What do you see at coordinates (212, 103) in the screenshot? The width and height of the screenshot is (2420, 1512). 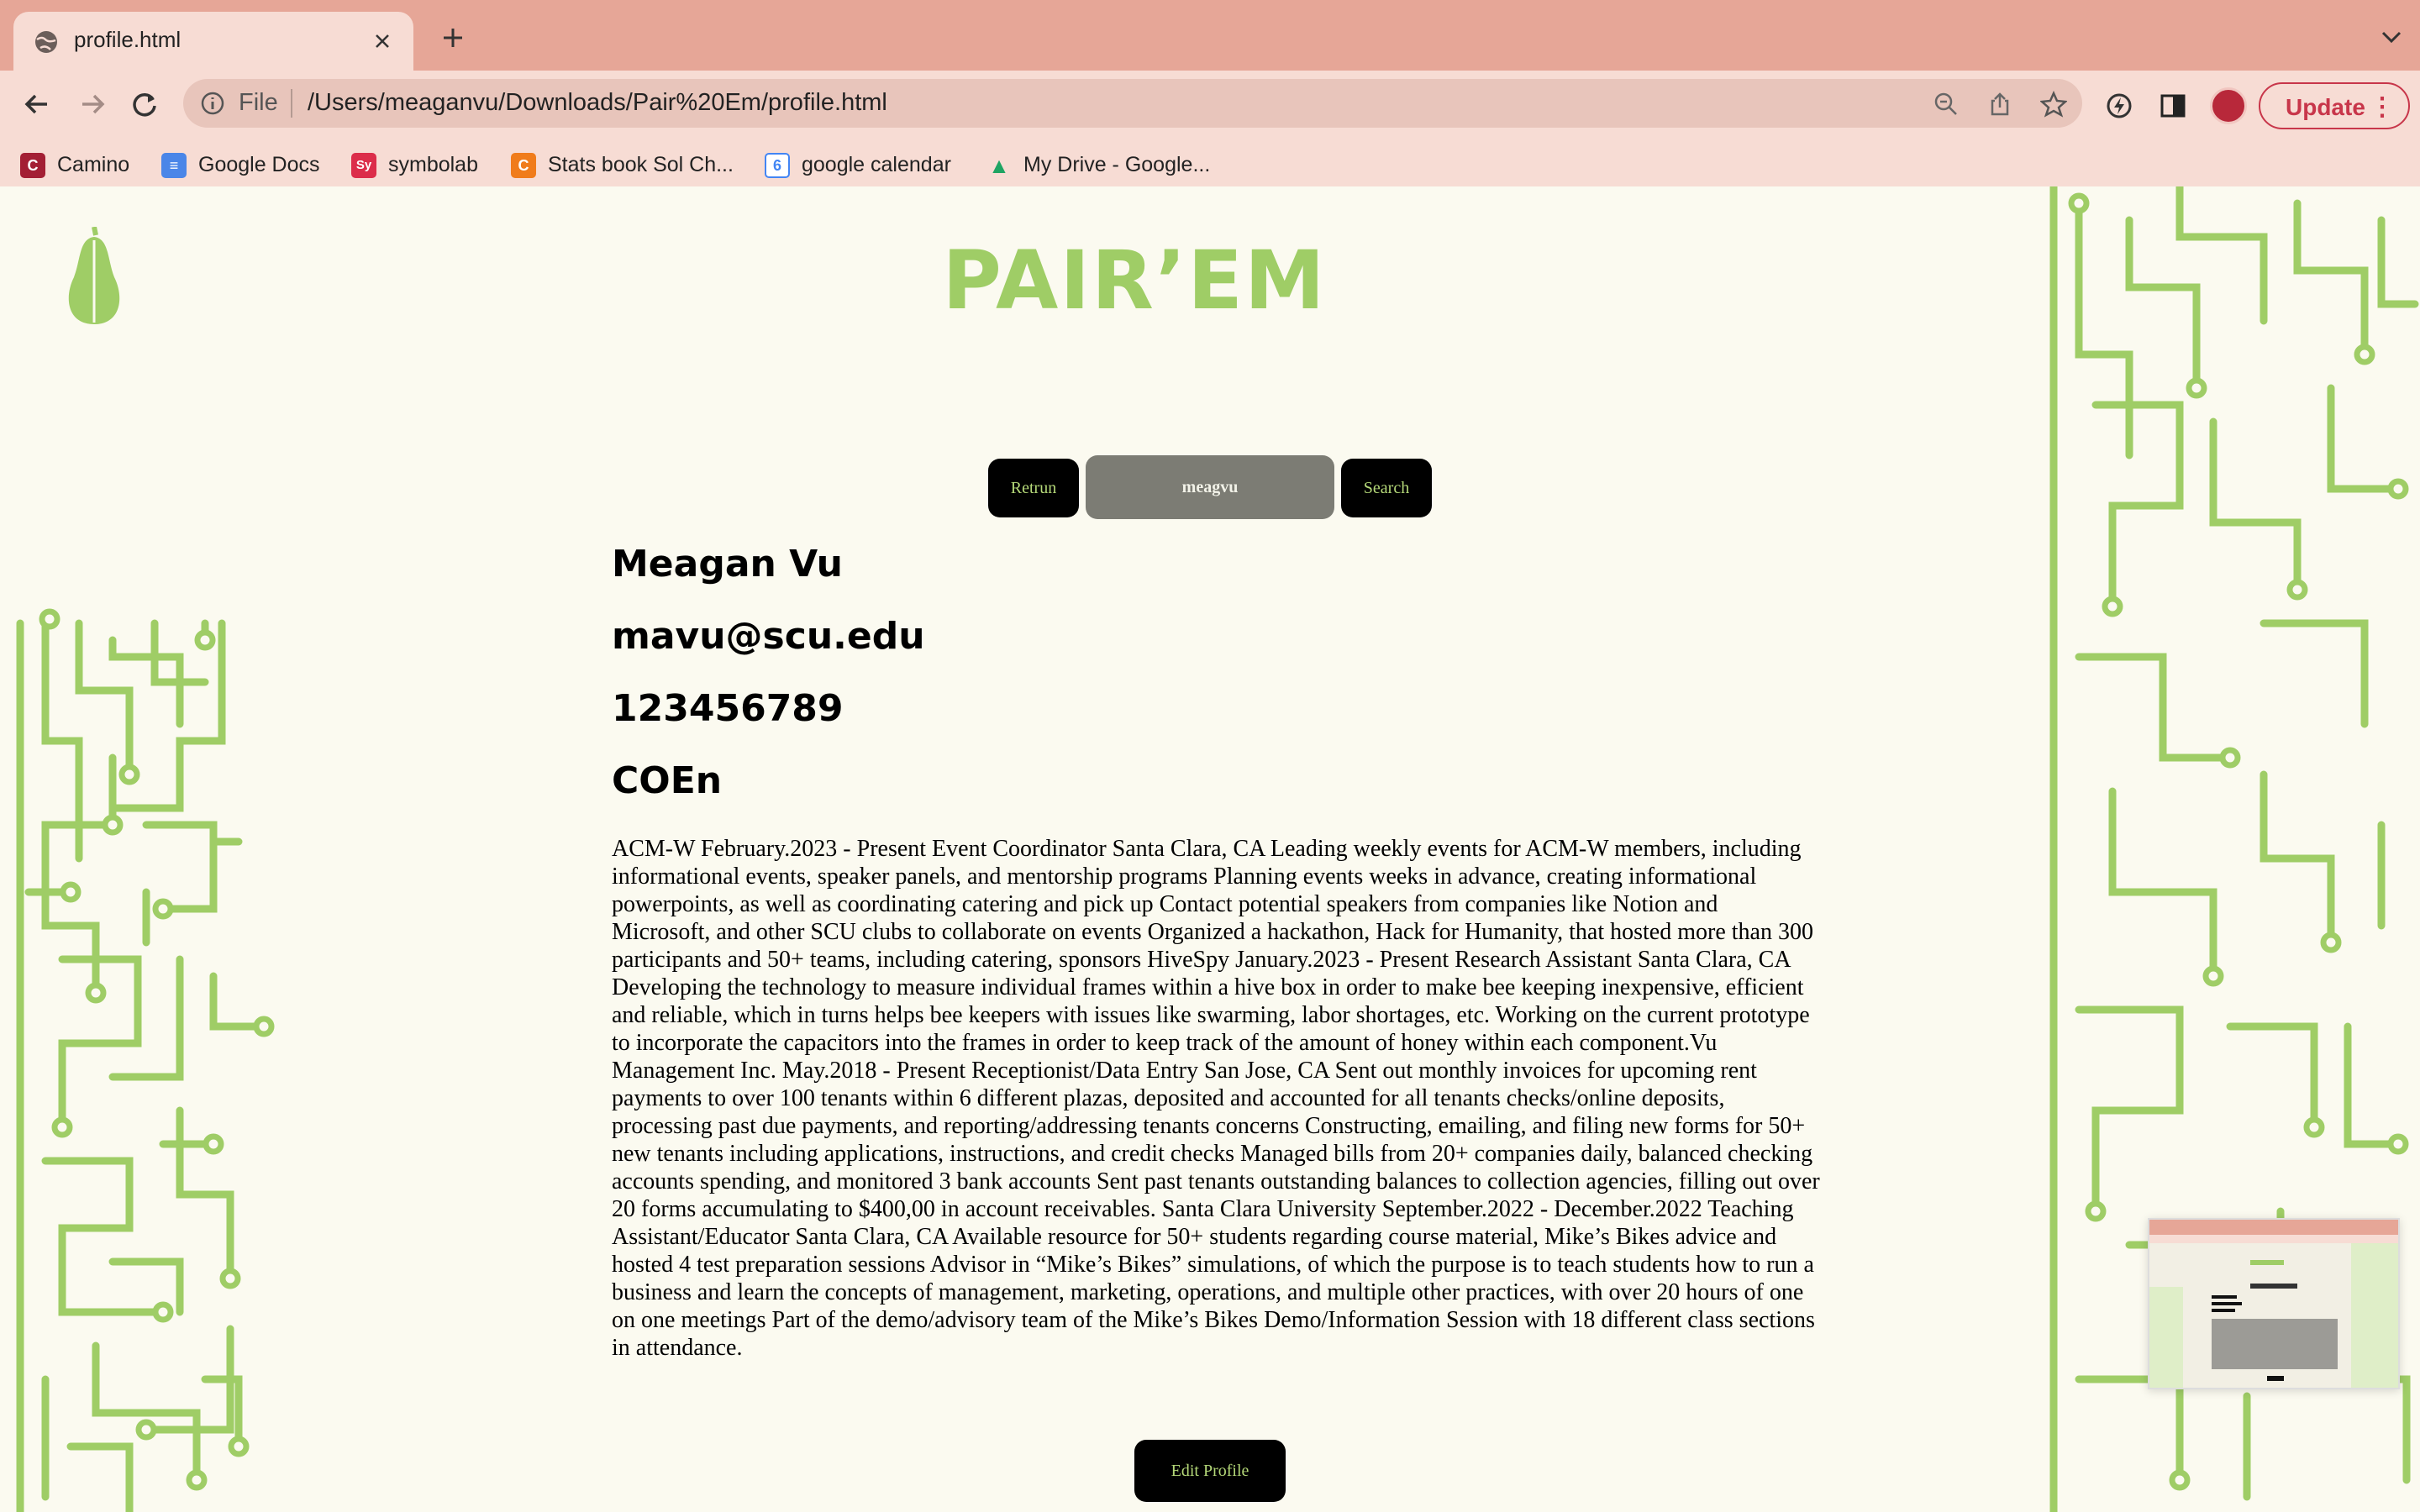 I see `info-icon` at bounding box center [212, 103].